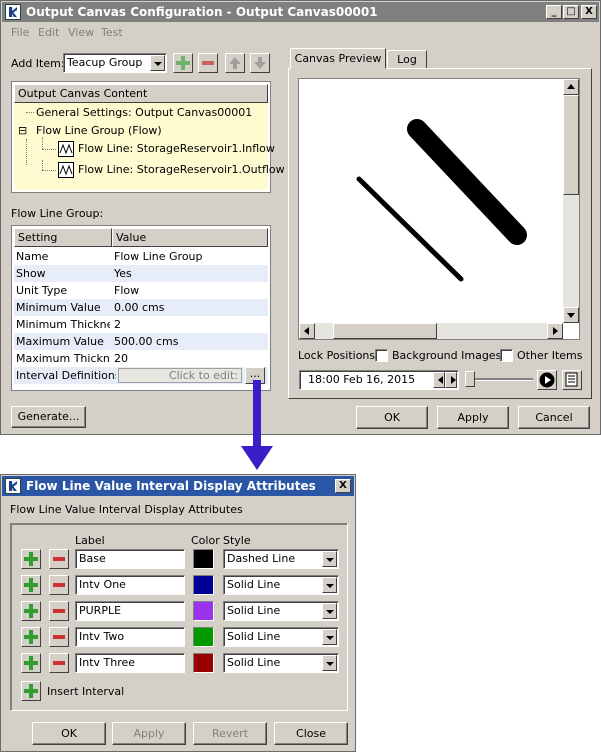 This screenshot has width=601, height=752. I want to click on add-item-button, so click(183, 63).